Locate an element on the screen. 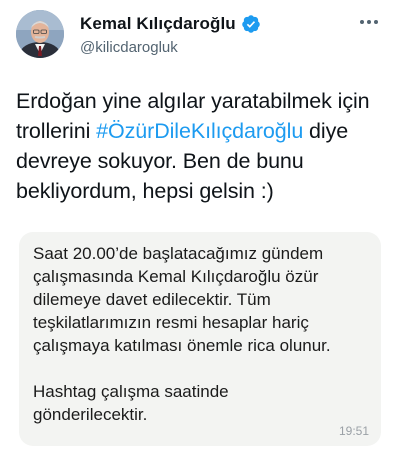 The width and height of the screenshot is (400, 464). hashtag-link: #ÖzürDileKılıçdaroğlu is located at coordinates (199, 131).